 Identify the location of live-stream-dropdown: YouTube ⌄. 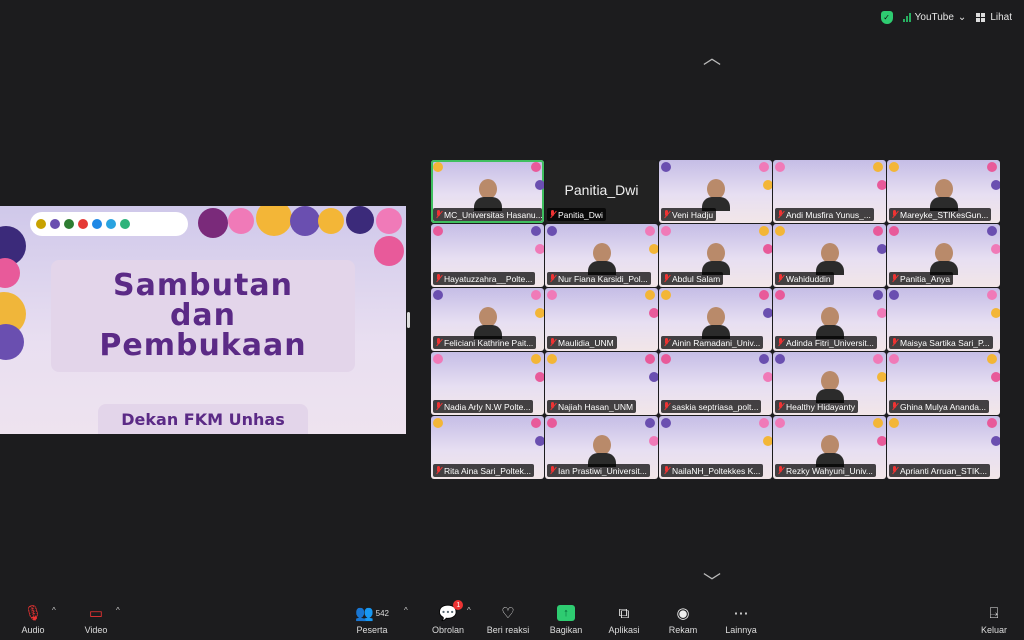
(934, 17).